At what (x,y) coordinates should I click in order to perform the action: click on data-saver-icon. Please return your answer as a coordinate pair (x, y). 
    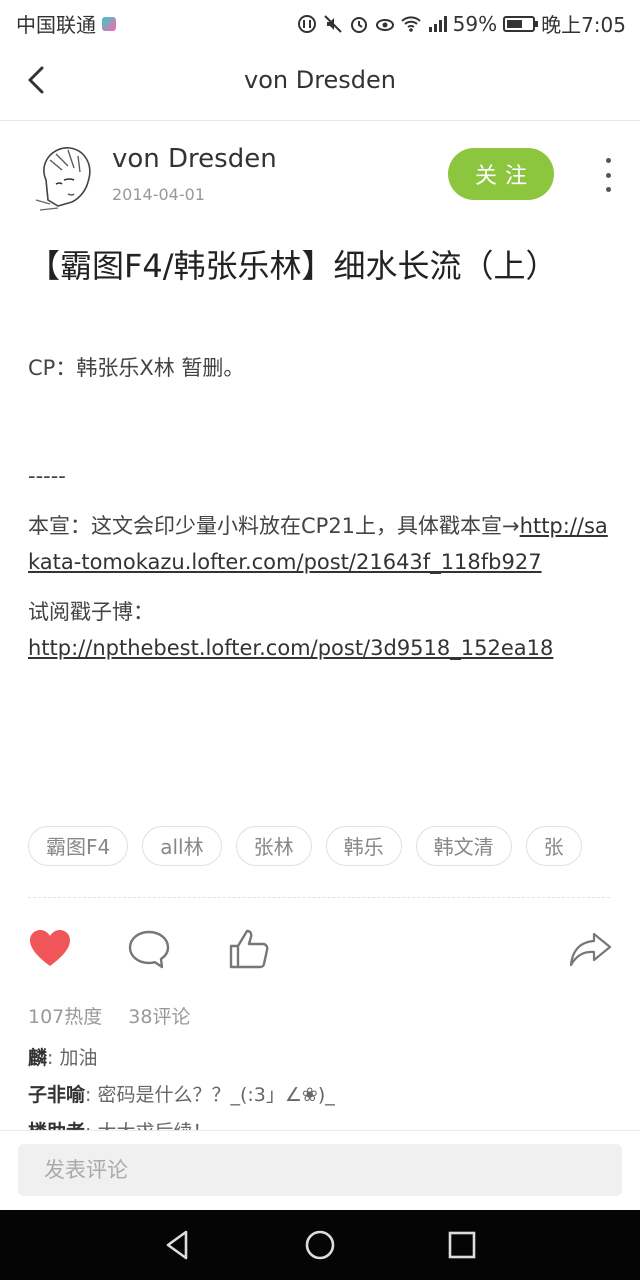
    Looking at the image, I should click on (306, 23).